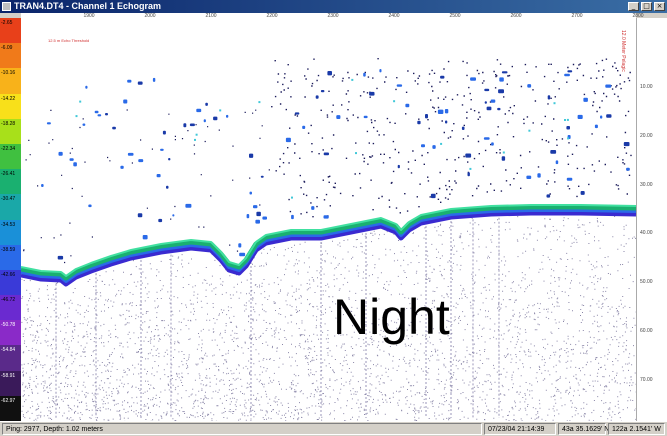  I want to click on color-scale-label: -42.66, so click(8, 274).